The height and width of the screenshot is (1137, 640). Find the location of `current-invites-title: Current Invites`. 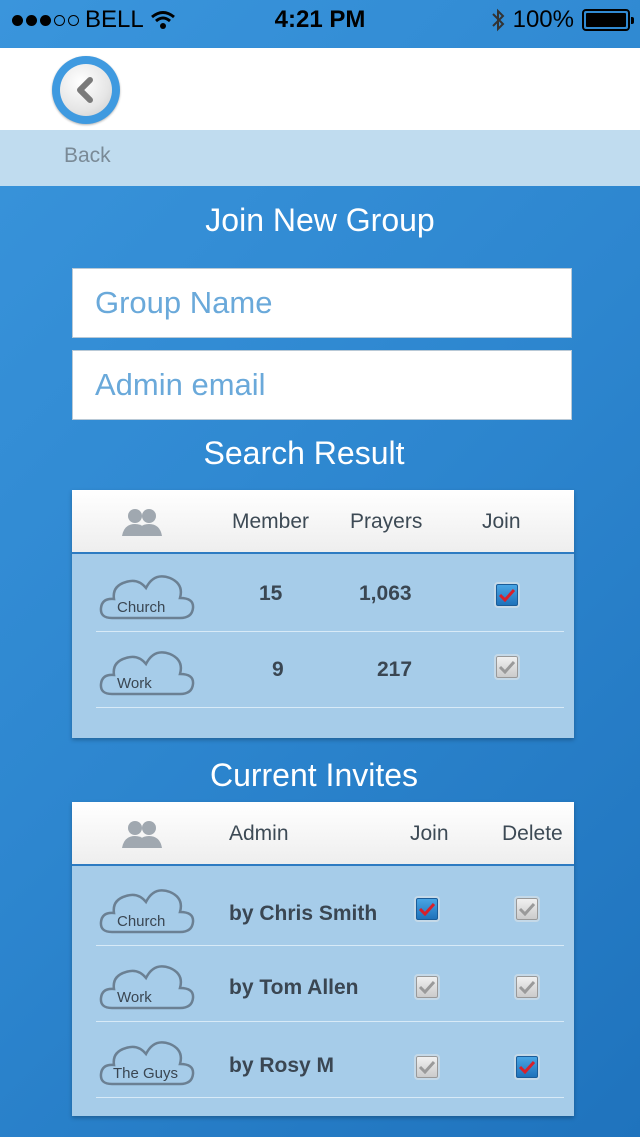

current-invites-title: Current Invites is located at coordinates (314, 775).